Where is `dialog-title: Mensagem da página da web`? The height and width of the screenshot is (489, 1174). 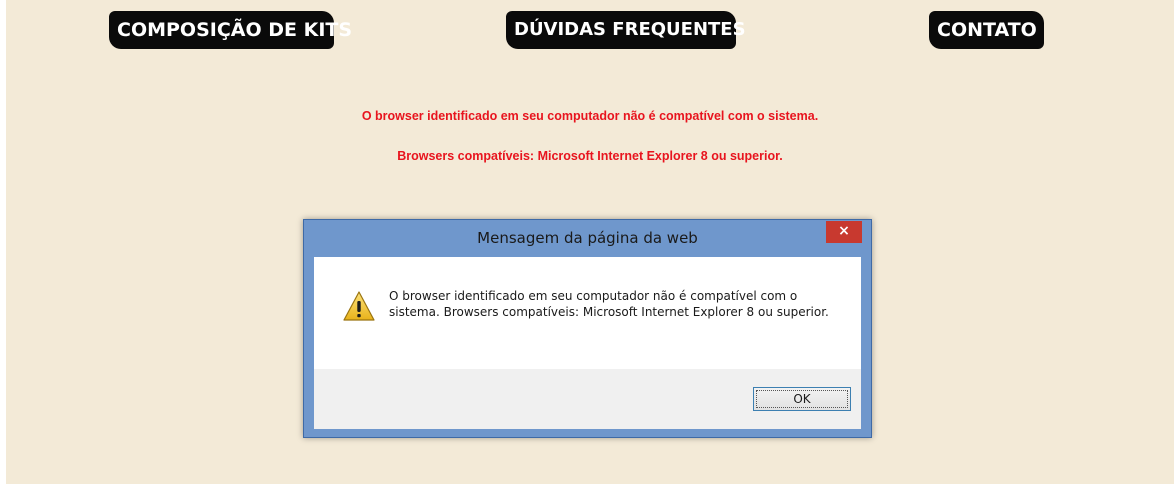
dialog-title: Mensagem da página da web is located at coordinates (587, 238).